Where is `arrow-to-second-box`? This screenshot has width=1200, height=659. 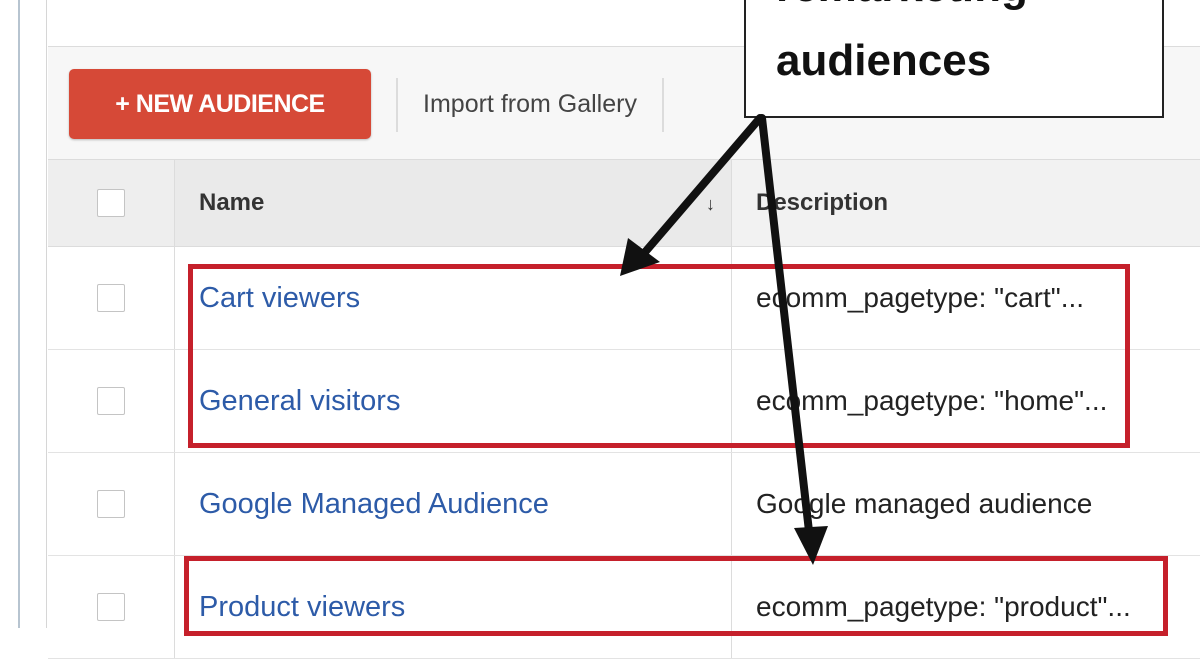
arrow-to-second-box is located at coordinates (793, 339).